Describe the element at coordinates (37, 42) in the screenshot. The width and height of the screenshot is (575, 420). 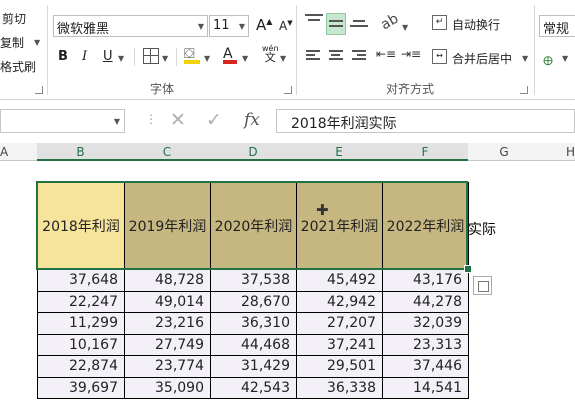
I see `copy-dropdown-icon: ▼` at that location.